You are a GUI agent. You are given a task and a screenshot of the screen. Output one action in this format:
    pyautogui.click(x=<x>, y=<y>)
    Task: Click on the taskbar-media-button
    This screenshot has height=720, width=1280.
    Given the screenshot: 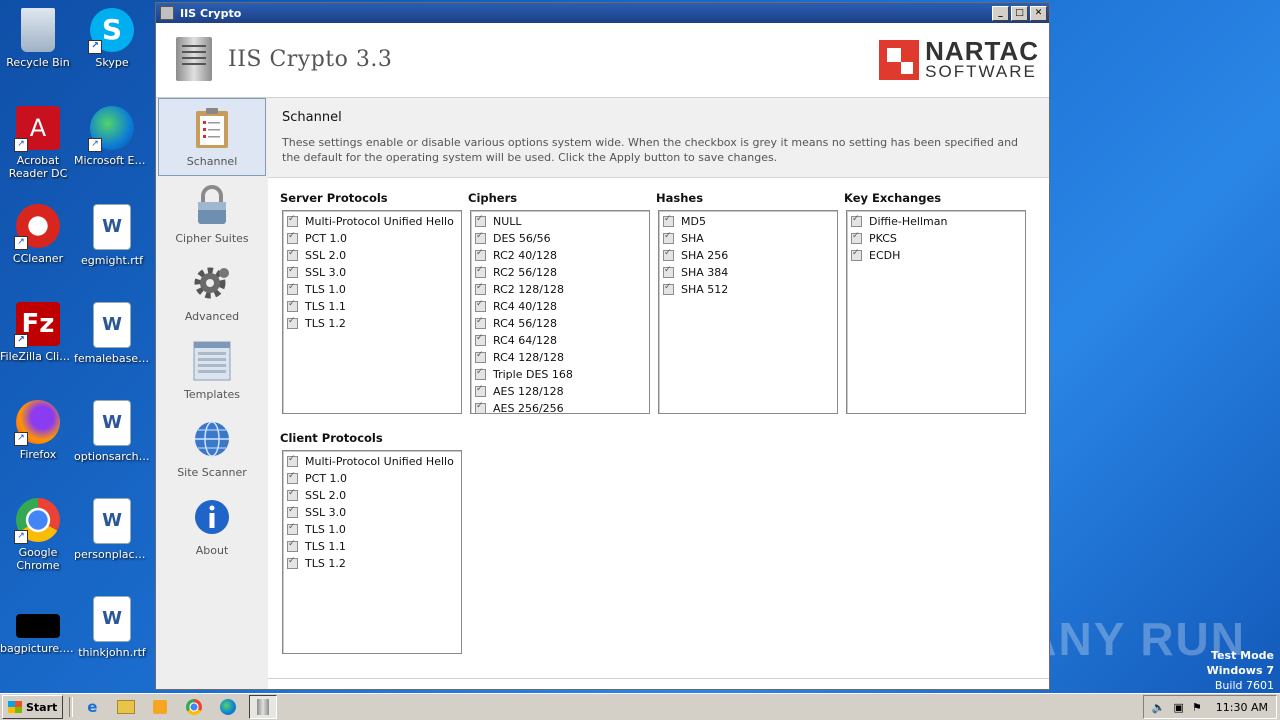 What is the action you would take?
    pyautogui.click(x=160, y=707)
    